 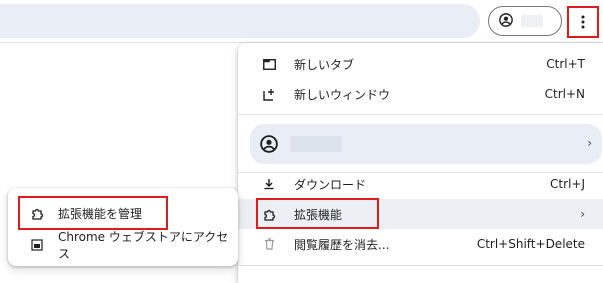 I want to click on shortcut-label: Ctrl+J, so click(x=567, y=184).